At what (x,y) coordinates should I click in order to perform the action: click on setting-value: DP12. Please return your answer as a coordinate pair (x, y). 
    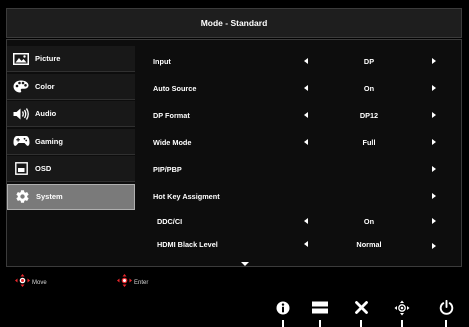
    Looking at the image, I should click on (369, 115).